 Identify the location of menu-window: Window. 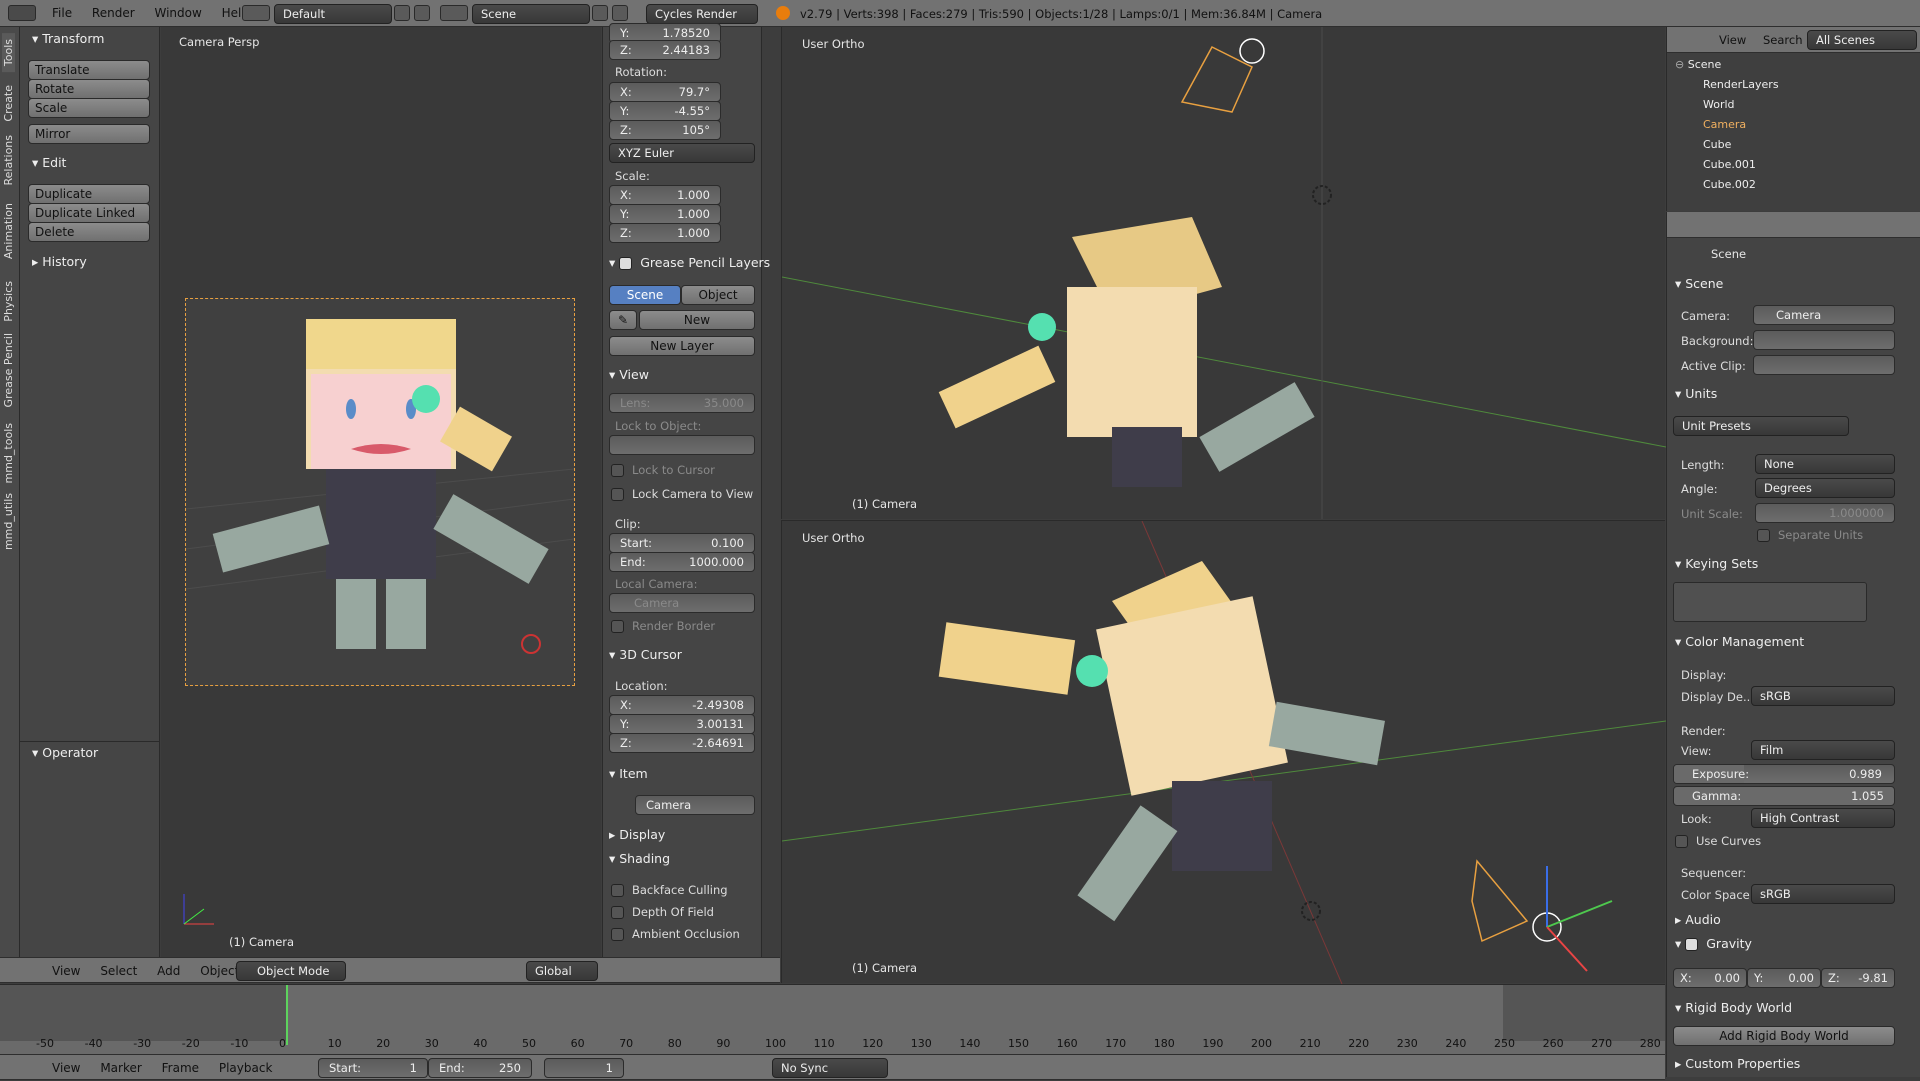
(177, 13).